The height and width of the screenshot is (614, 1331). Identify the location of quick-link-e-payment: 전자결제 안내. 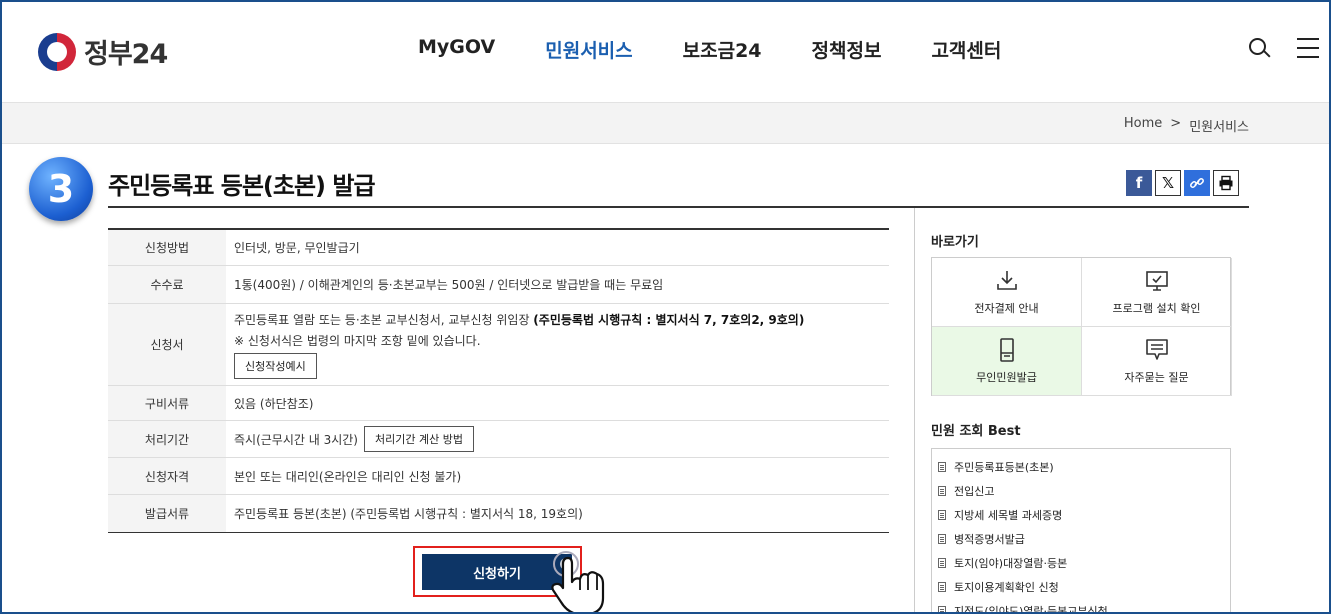
(1007, 292).